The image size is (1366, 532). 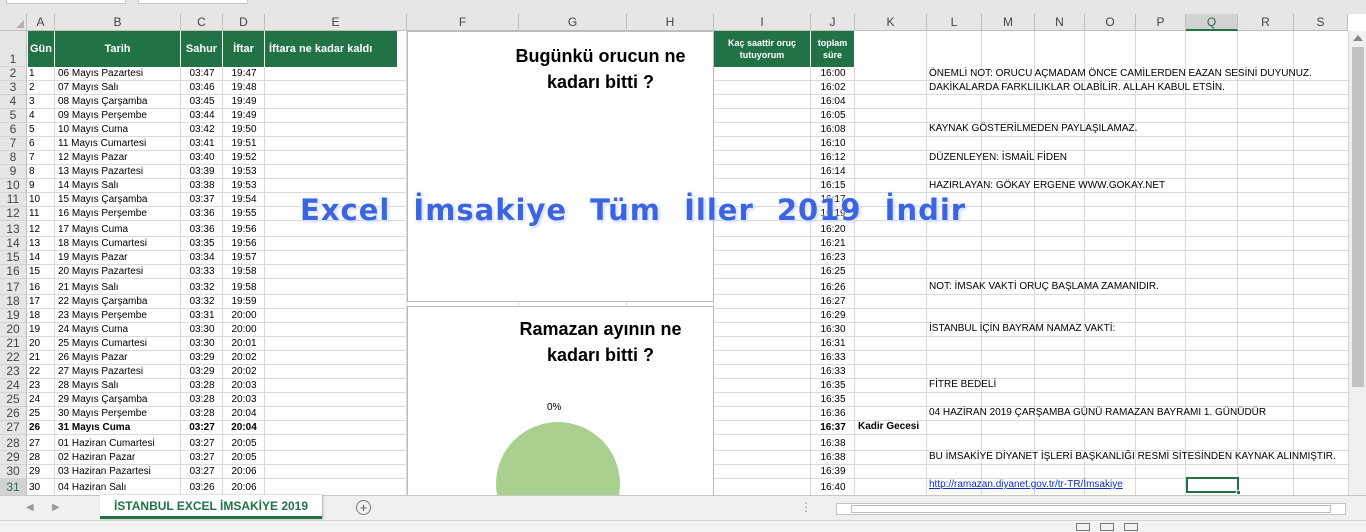 What do you see at coordinates (13, 172) in the screenshot?
I see `row-header-9: 9` at bounding box center [13, 172].